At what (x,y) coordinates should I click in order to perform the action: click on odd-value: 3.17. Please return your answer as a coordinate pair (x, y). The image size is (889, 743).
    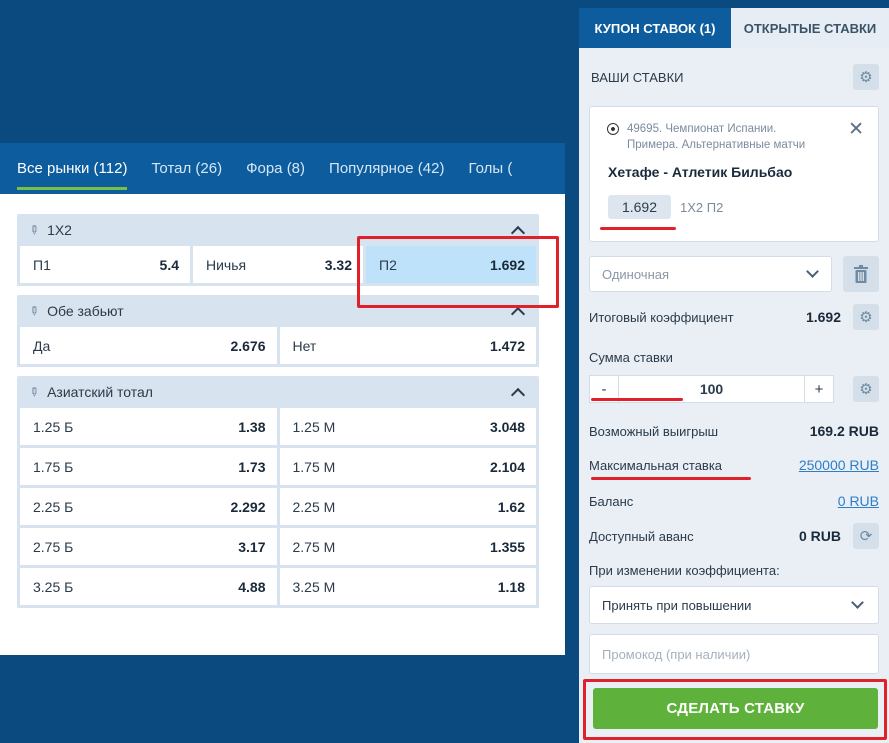
    Looking at the image, I should click on (252, 546).